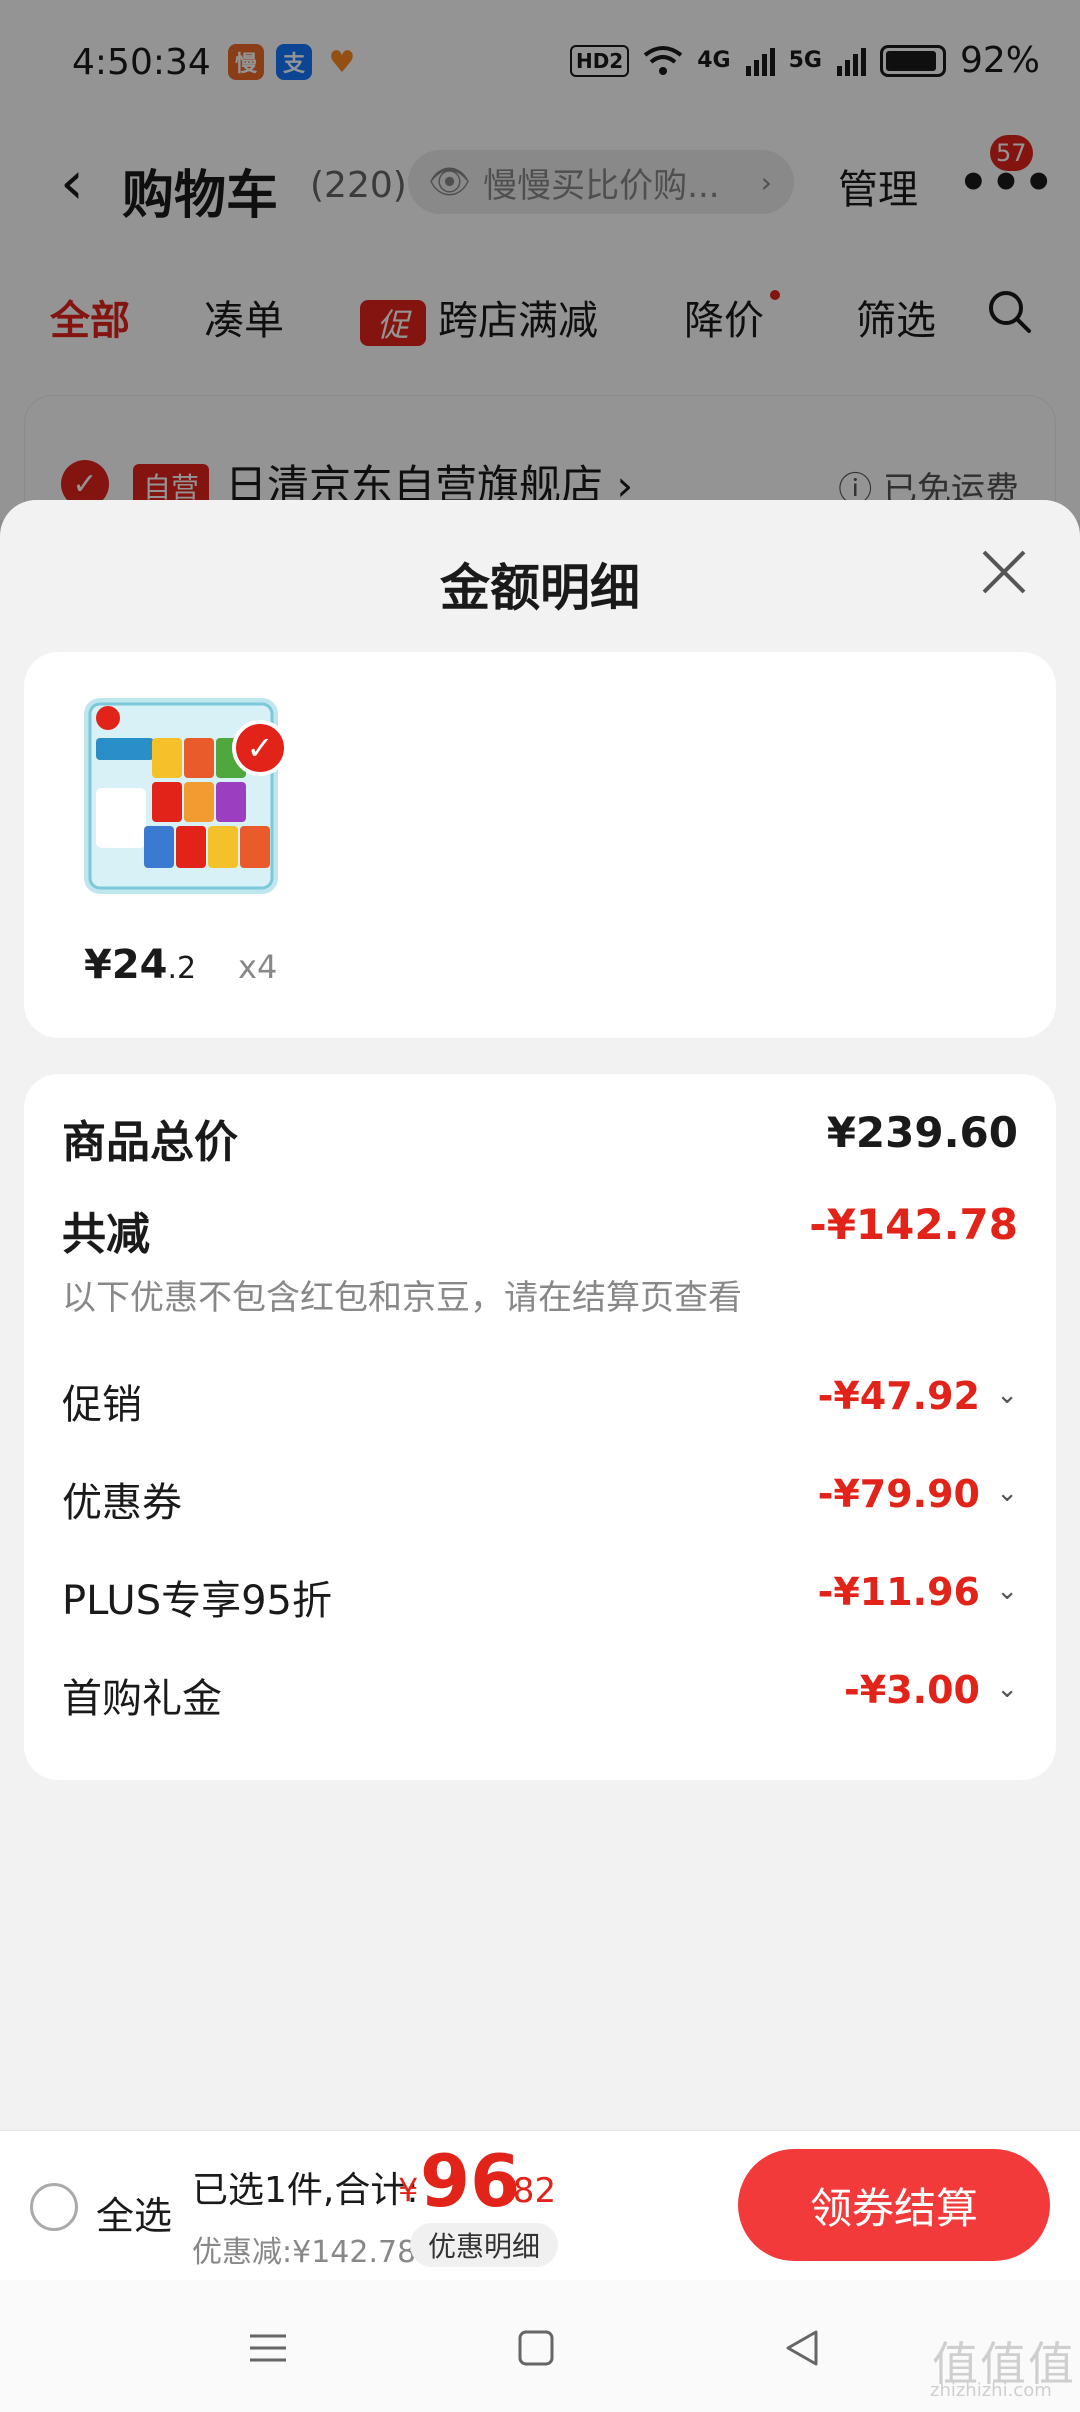  I want to click on selected-check-icon: ✓, so click(260, 748).